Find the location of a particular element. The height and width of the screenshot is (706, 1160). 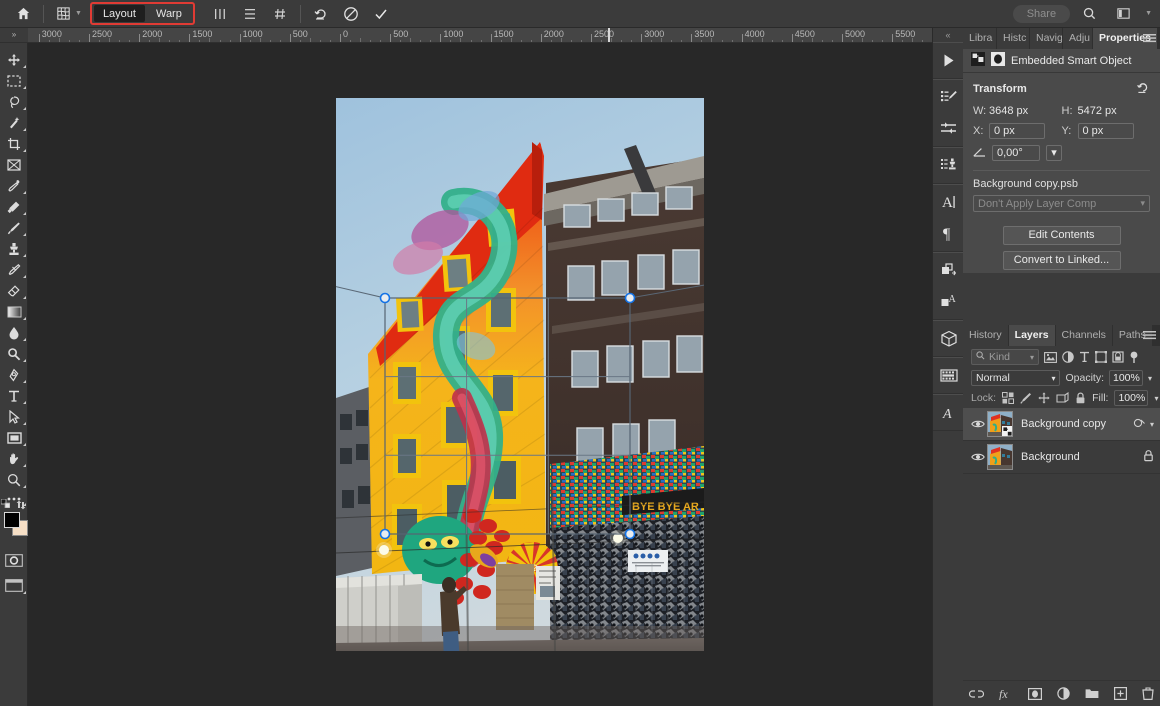

y-input: 0 px is located at coordinates (1105, 131).